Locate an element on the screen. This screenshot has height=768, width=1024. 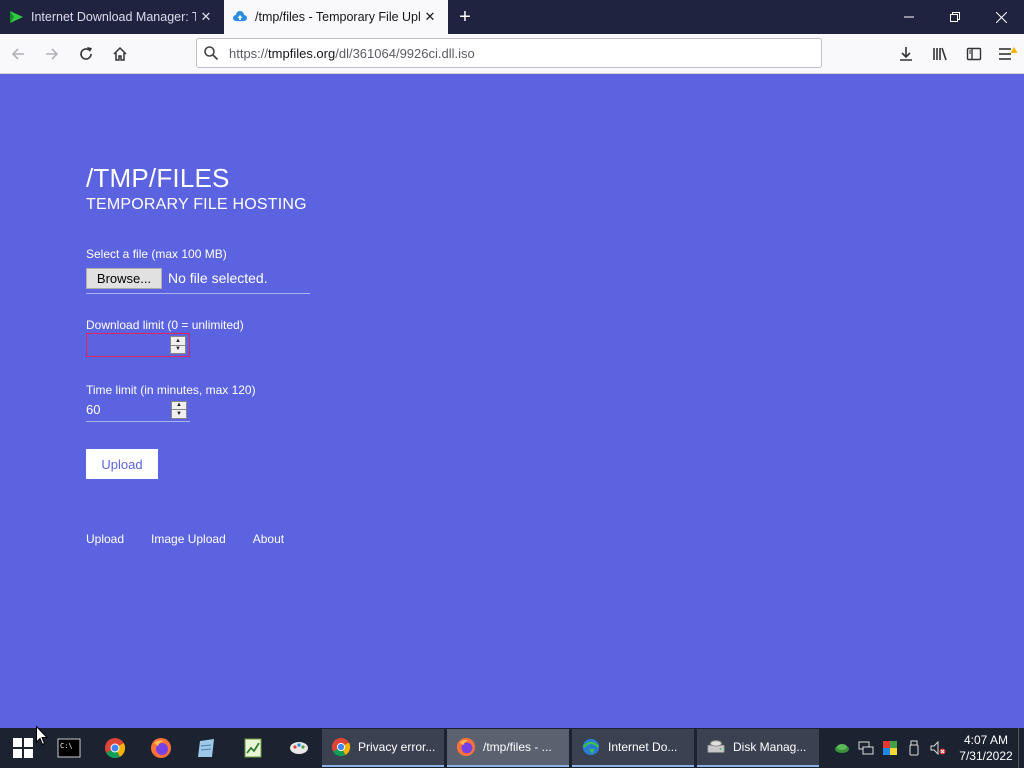
system-tray: 4:07 AM 7/31/2022 is located at coordinates (927, 748).